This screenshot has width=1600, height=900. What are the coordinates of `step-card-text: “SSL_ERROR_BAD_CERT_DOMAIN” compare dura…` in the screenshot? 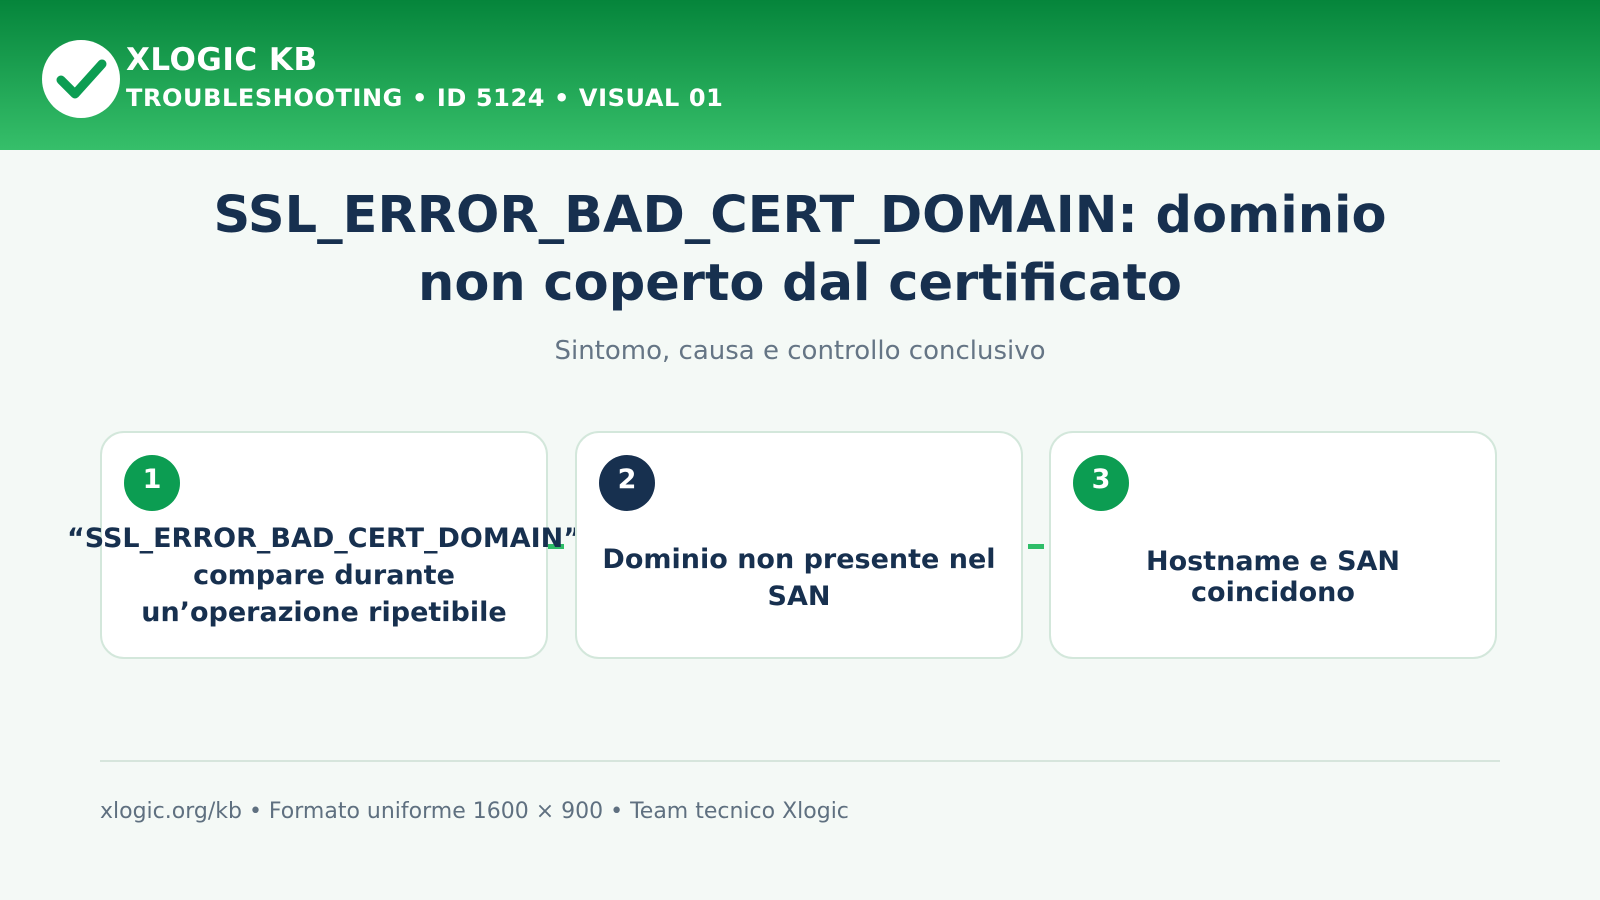 It's located at (324, 575).